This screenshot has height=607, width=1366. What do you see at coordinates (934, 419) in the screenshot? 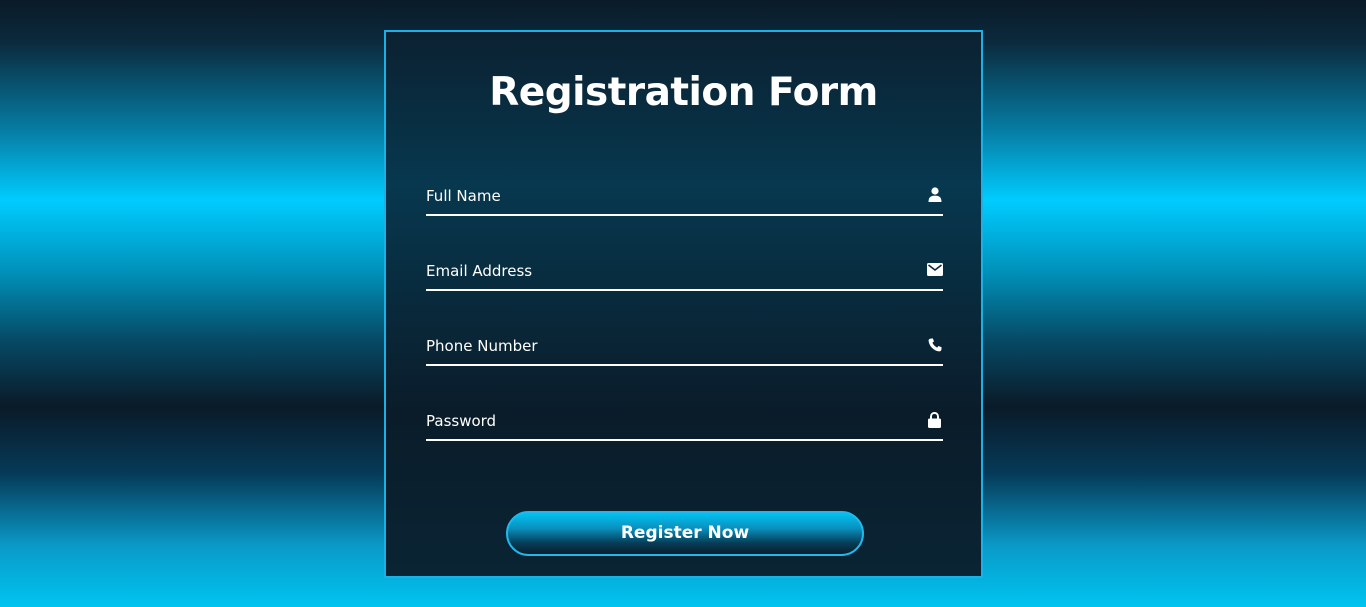
I see `lock-icon` at bounding box center [934, 419].